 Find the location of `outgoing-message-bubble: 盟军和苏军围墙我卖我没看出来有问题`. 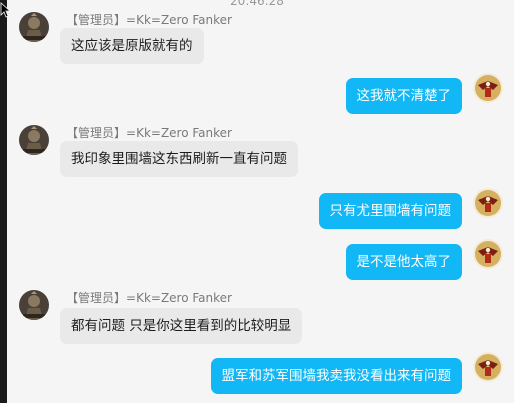

outgoing-message-bubble: 盟军和苏军围墙我卖我没看出来有问题 is located at coordinates (336, 376).